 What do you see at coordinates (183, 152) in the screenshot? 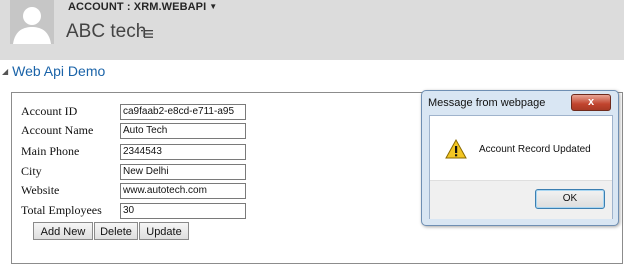
I see `main-phone-input: 2344543` at bounding box center [183, 152].